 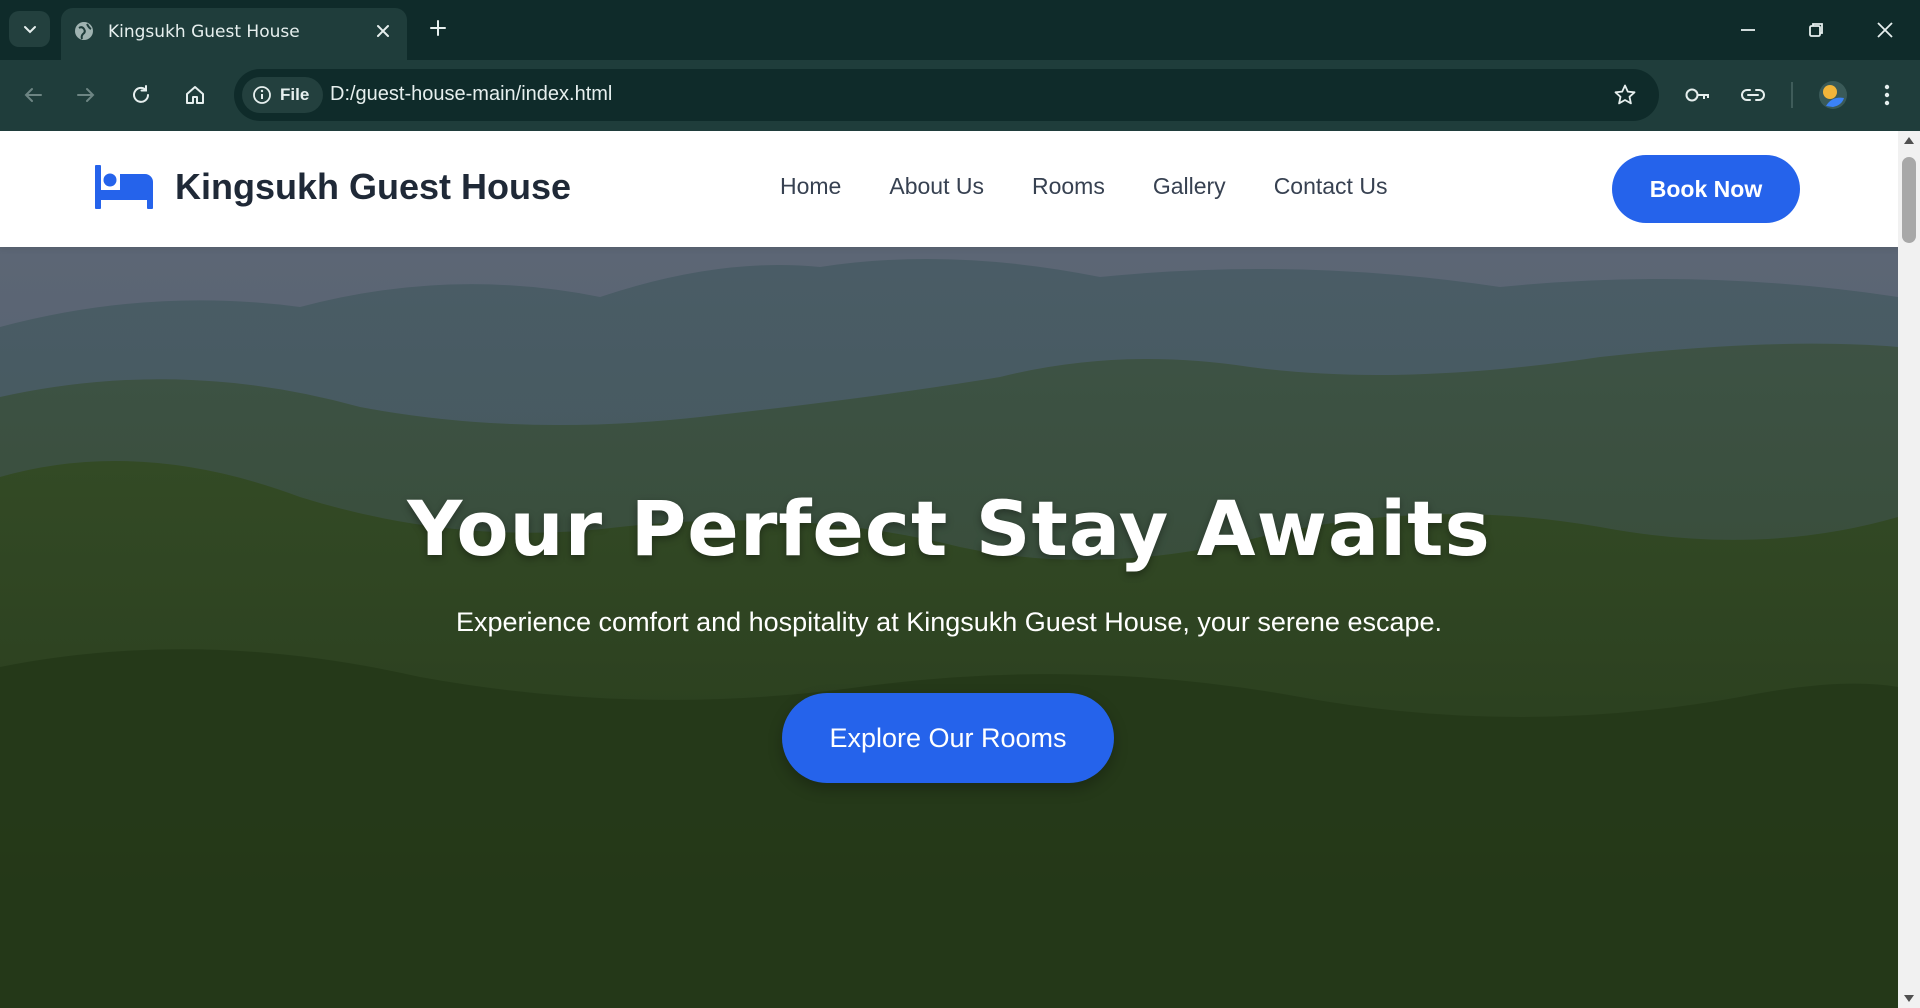 I want to click on hero-title: Your Perfect Stay Awaits, so click(x=949, y=528).